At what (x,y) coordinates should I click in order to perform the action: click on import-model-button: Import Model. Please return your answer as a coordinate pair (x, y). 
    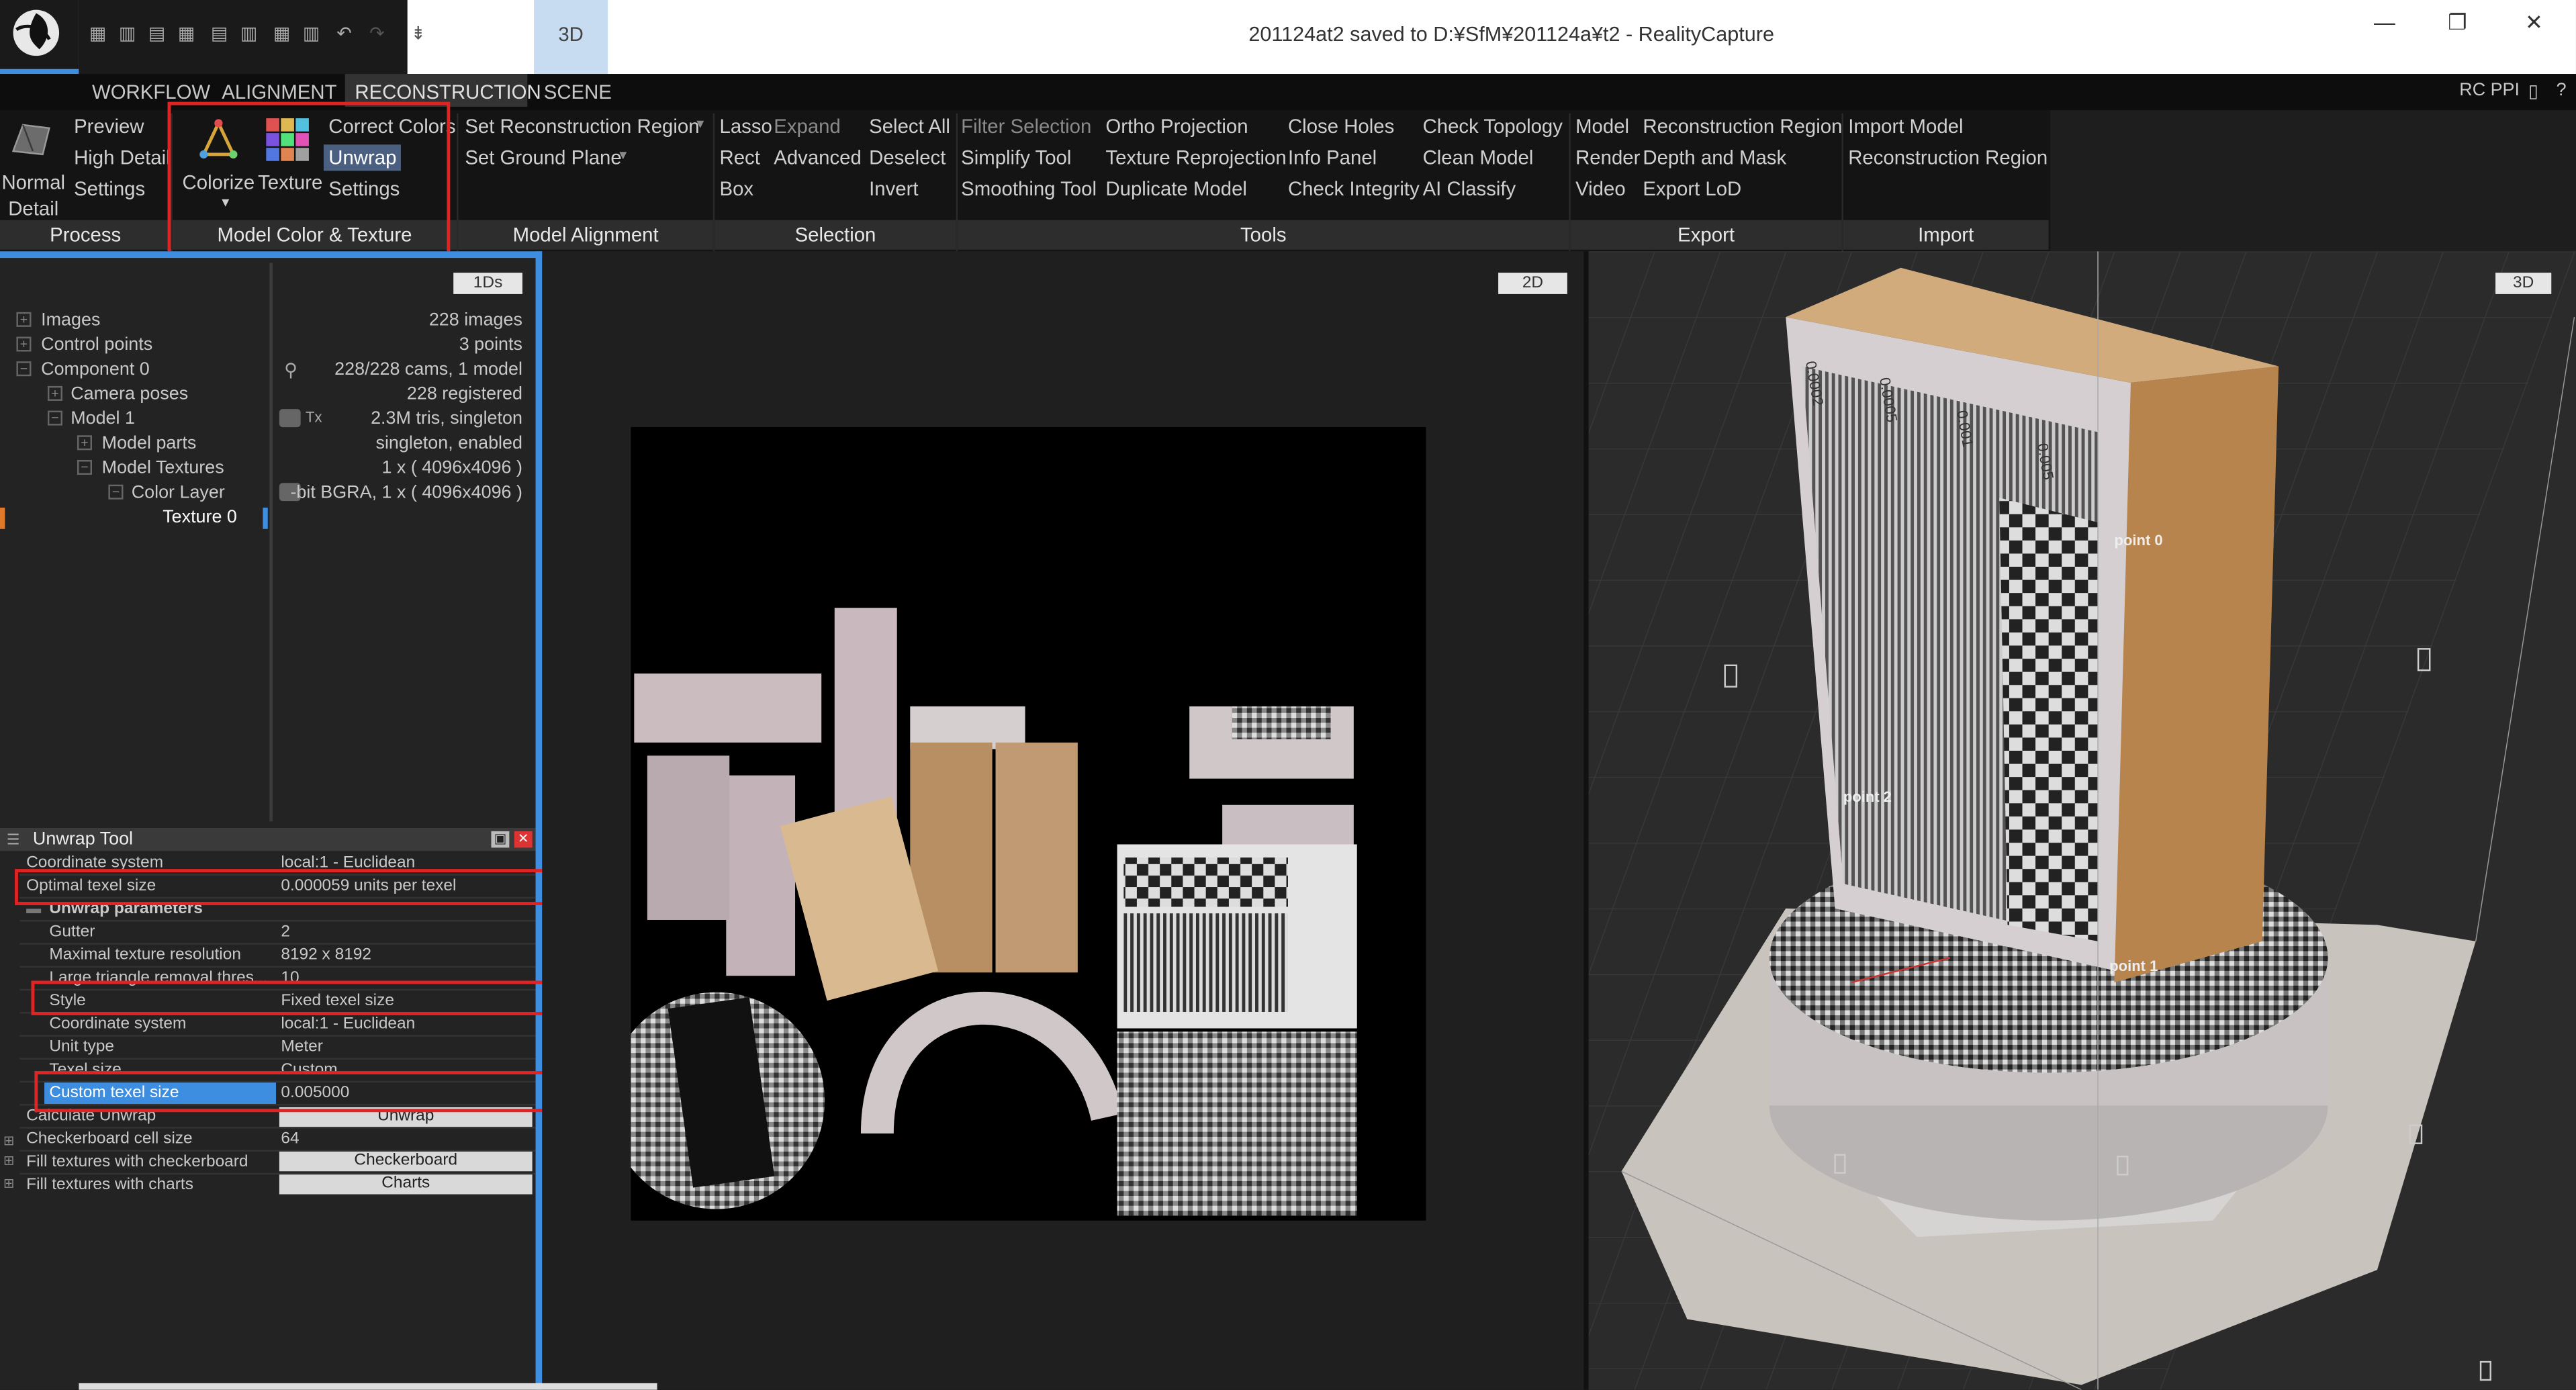
    Looking at the image, I should click on (1905, 126).